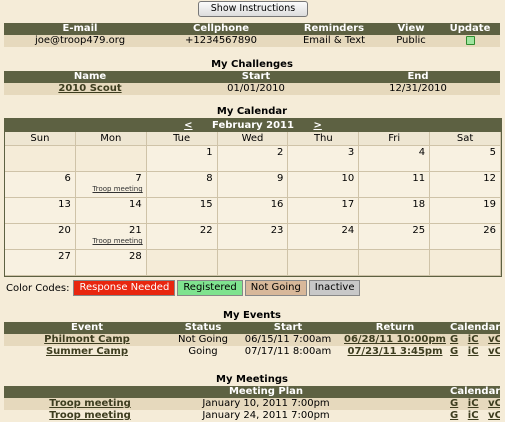 The width and height of the screenshot is (505, 422). Describe the element at coordinates (188, 125) in the screenshot. I see `prev-month-link: <` at that location.